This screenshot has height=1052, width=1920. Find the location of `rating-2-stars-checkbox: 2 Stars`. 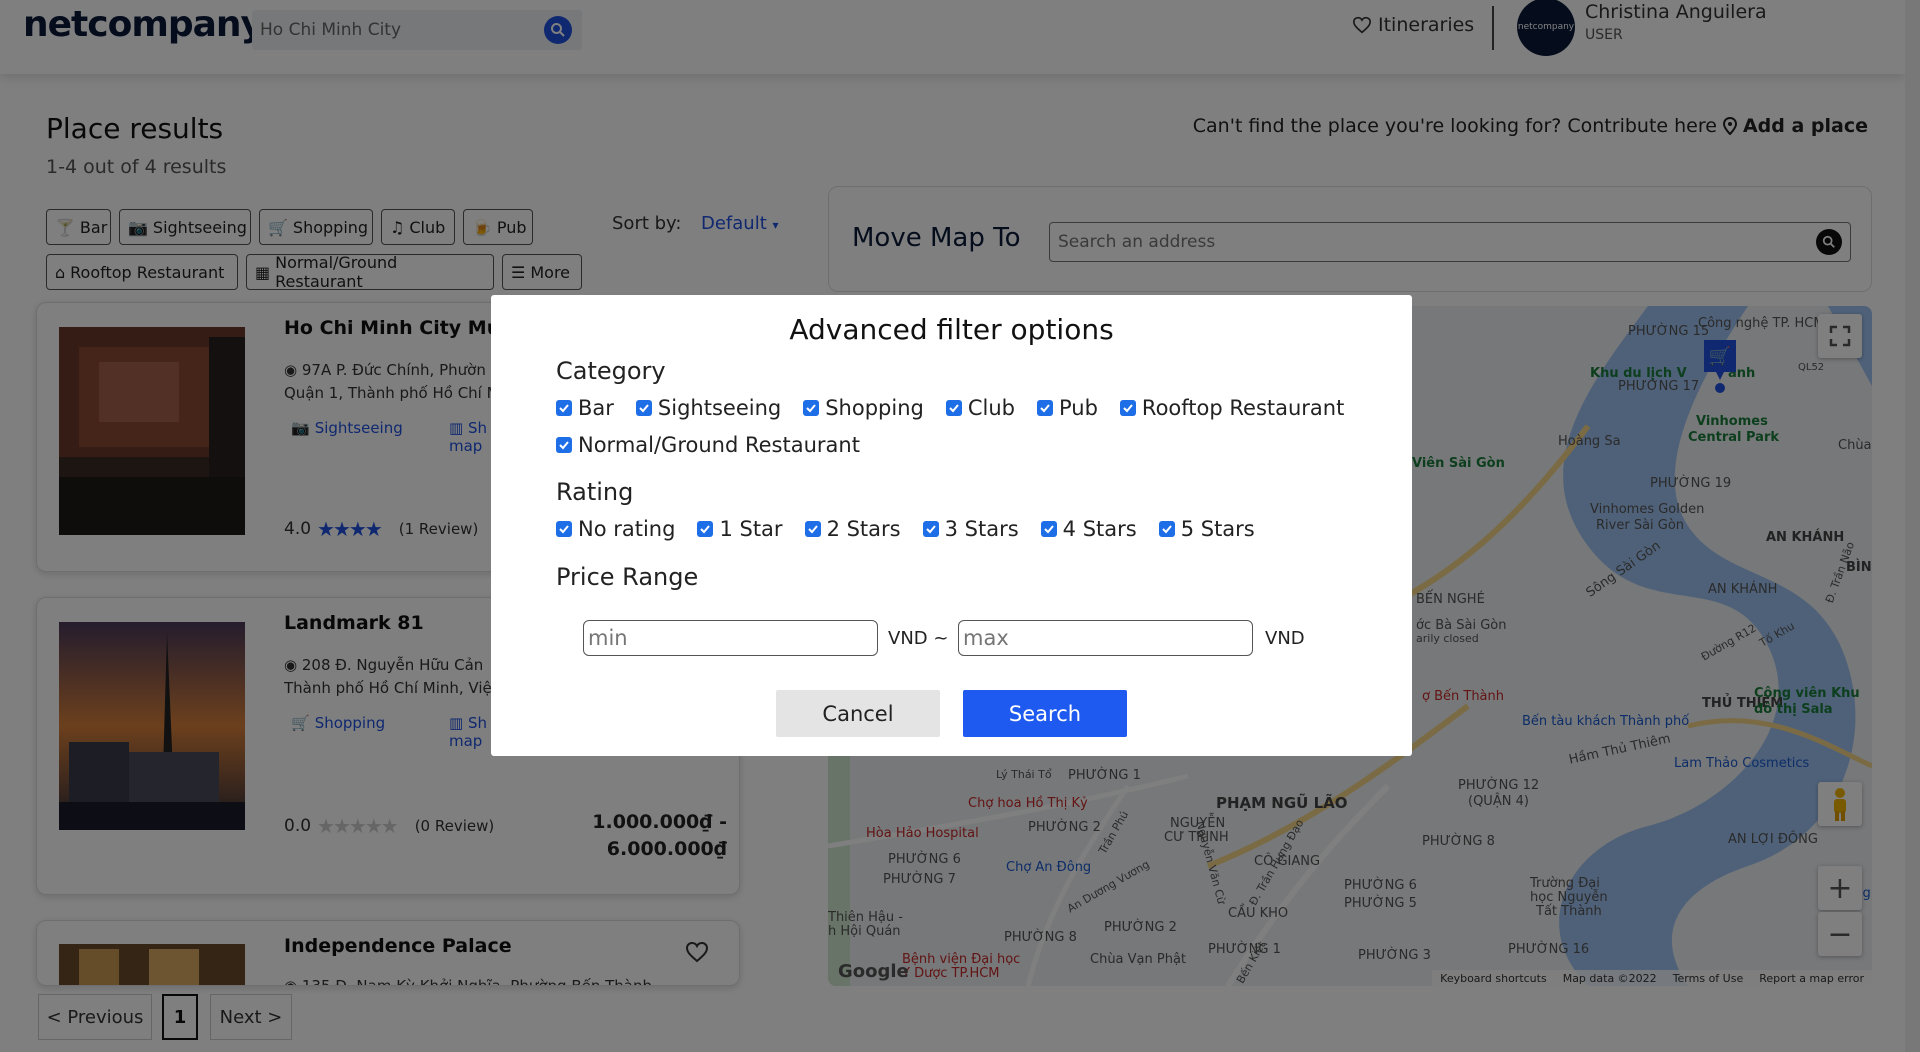

rating-2-stars-checkbox: 2 Stars is located at coordinates (852, 529).